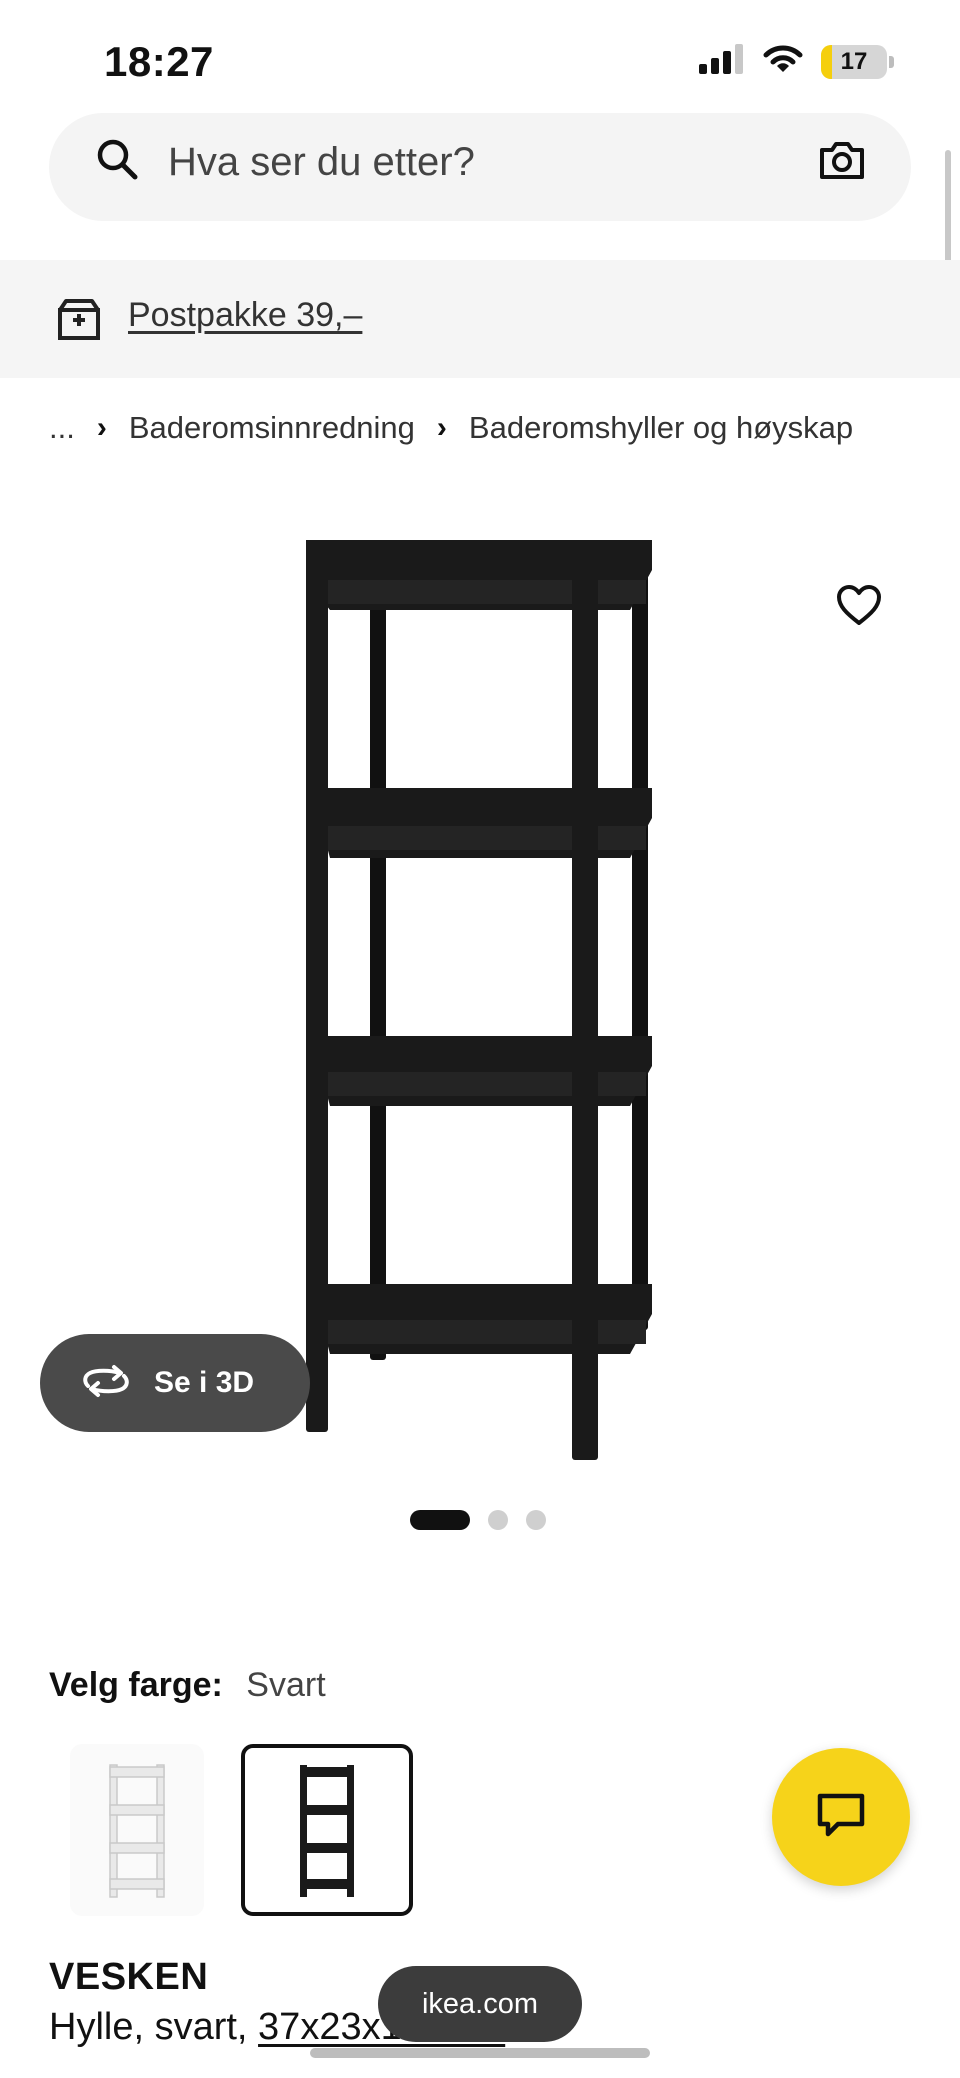 The width and height of the screenshot is (960, 2078). Describe the element at coordinates (154, 2027) in the screenshot. I see `product-description-prefix: Hylle, svart,` at that location.